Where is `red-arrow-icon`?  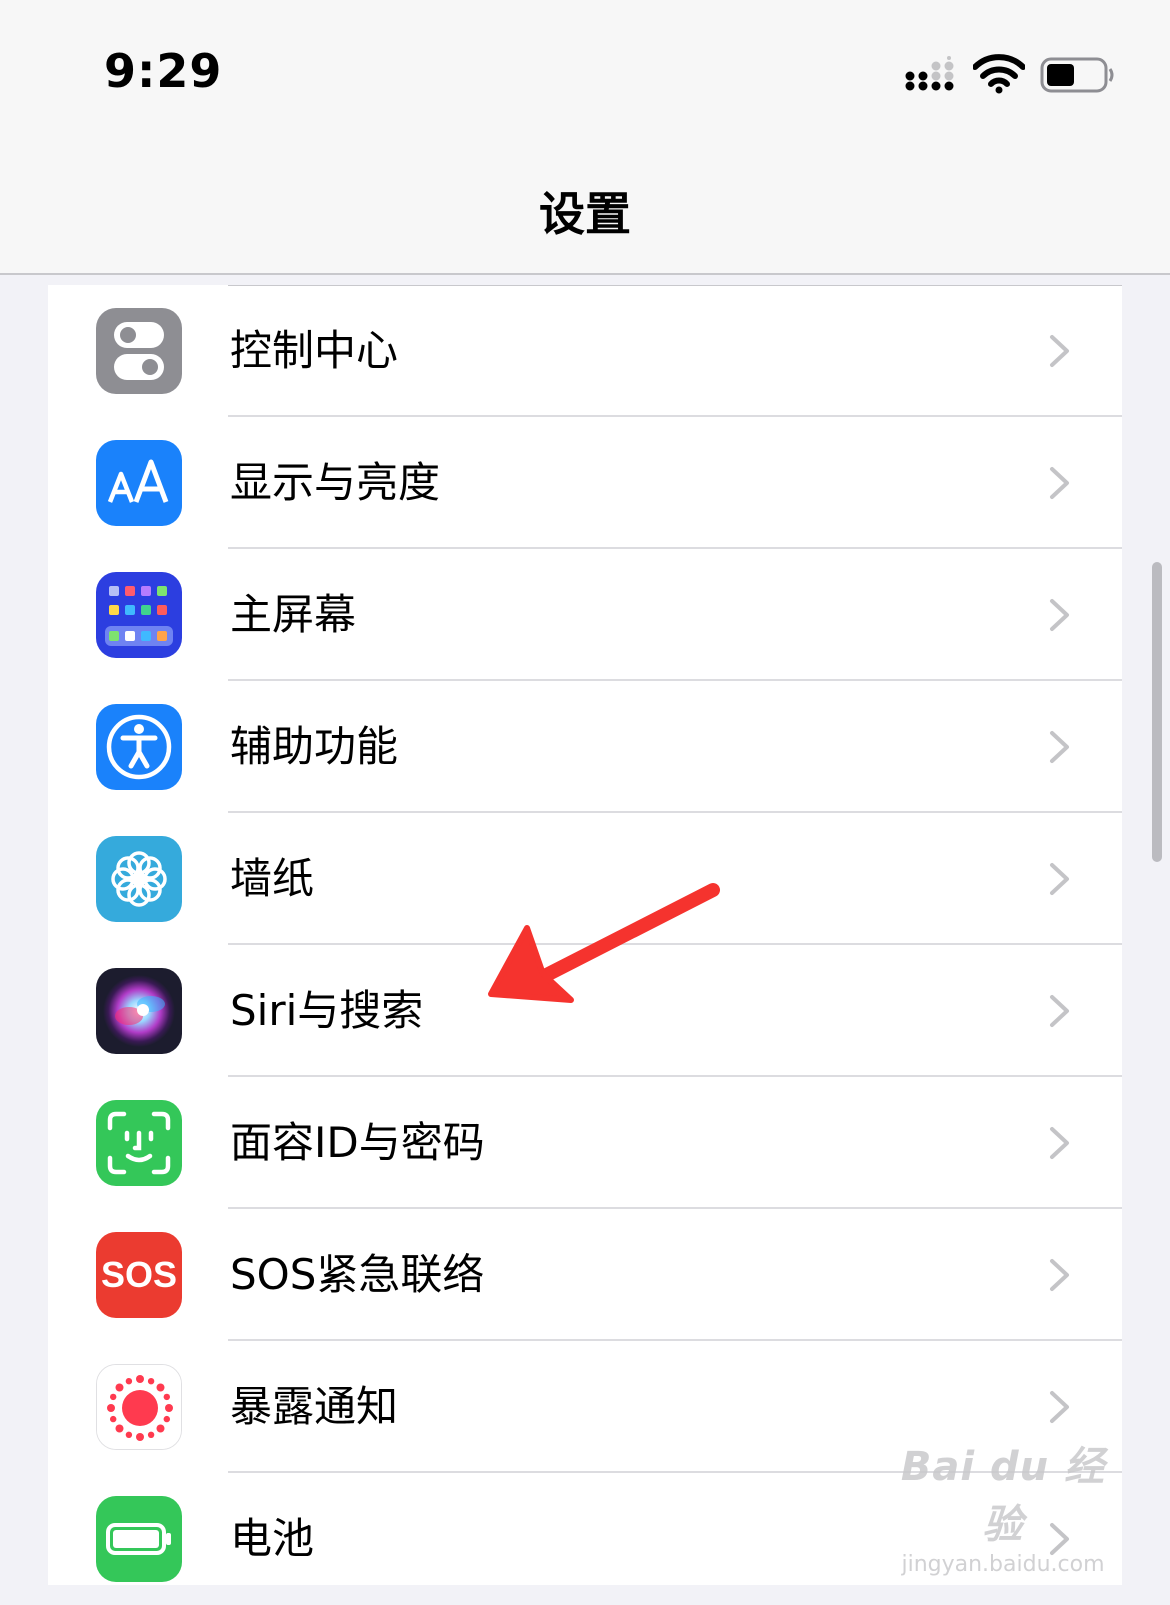
red-arrow-icon is located at coordinates (604, 943).